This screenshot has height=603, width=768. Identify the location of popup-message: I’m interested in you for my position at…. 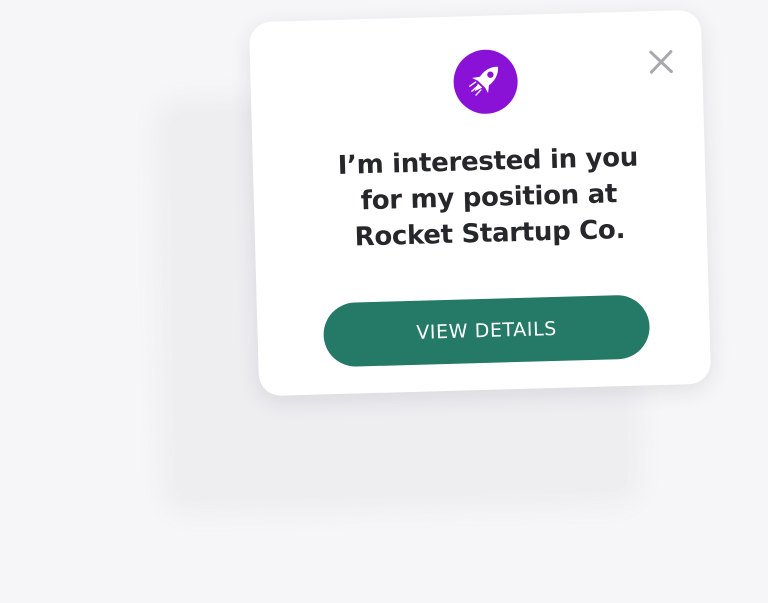
(488, 197).